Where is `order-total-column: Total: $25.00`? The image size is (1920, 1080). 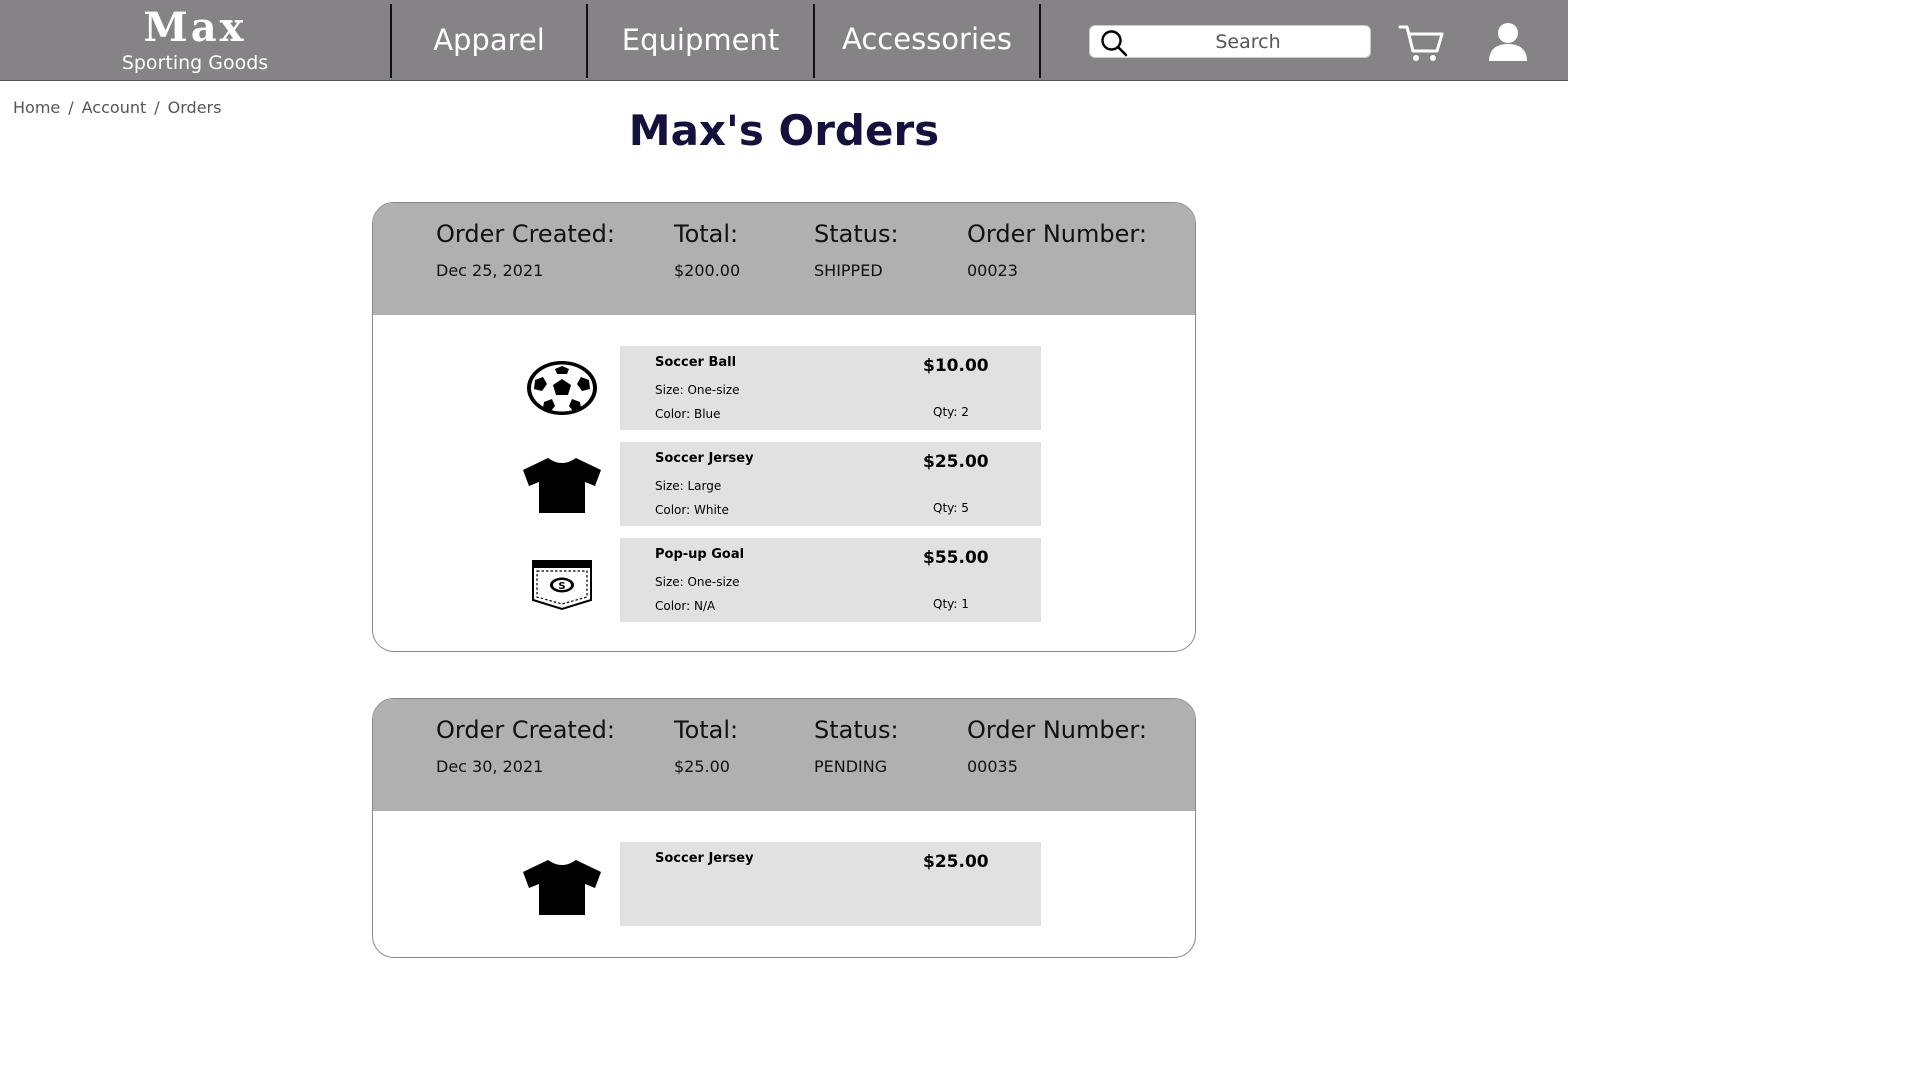 order-total-column: Total: $25.00 is located at coordinates (706, 746).